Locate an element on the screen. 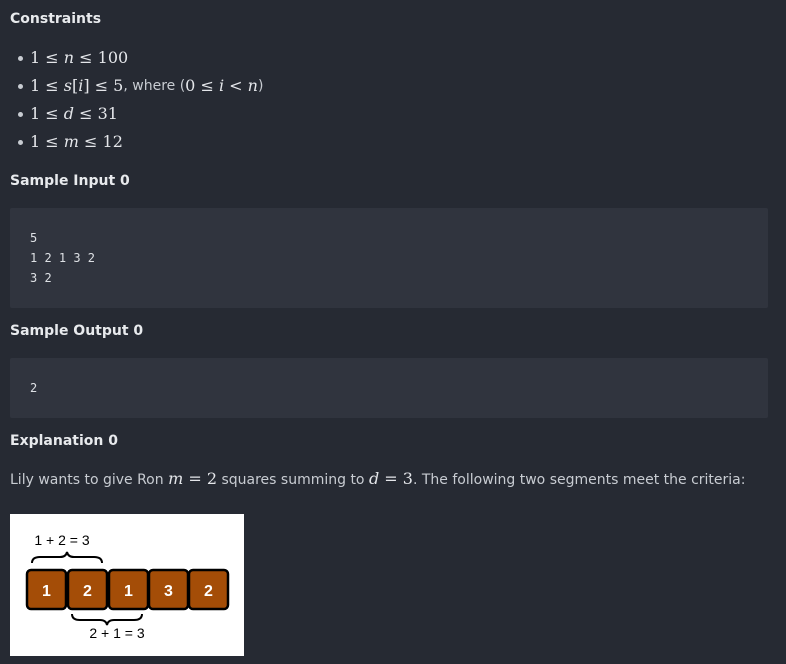 Image resolution: width=786 pixels, height=664 pixels. constraint-math: 0 ≤ i < n is located at coordinates (221, 85).